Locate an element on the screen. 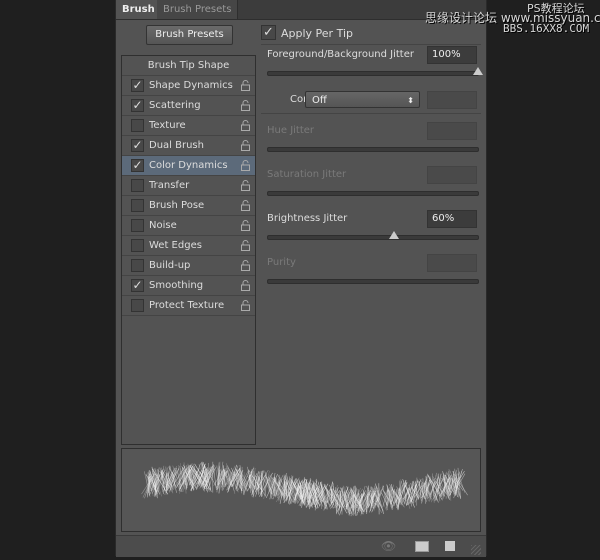 The width and height of the screenshot is (600, 560). brush-presets-button: Brush Presets is located at coordinates (189, 35).